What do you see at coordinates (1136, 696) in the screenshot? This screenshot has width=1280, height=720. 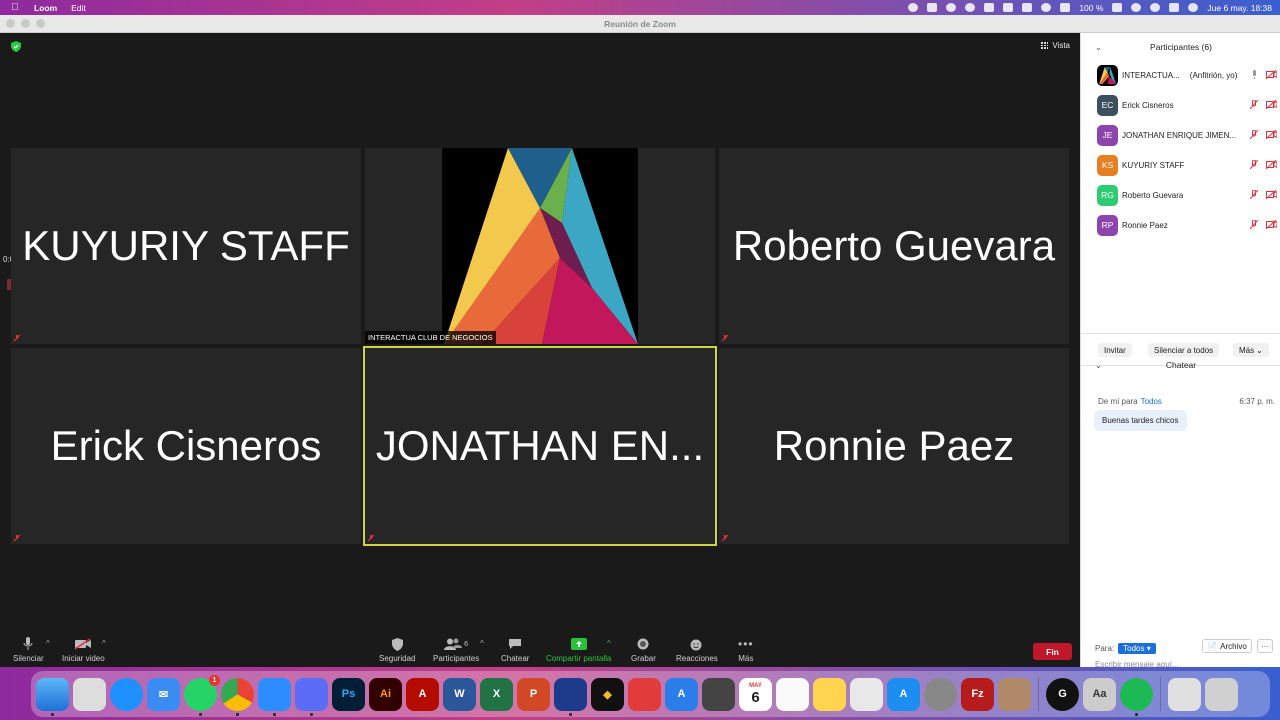 I see `spotify-icon` at bounding box center [1136, 696].